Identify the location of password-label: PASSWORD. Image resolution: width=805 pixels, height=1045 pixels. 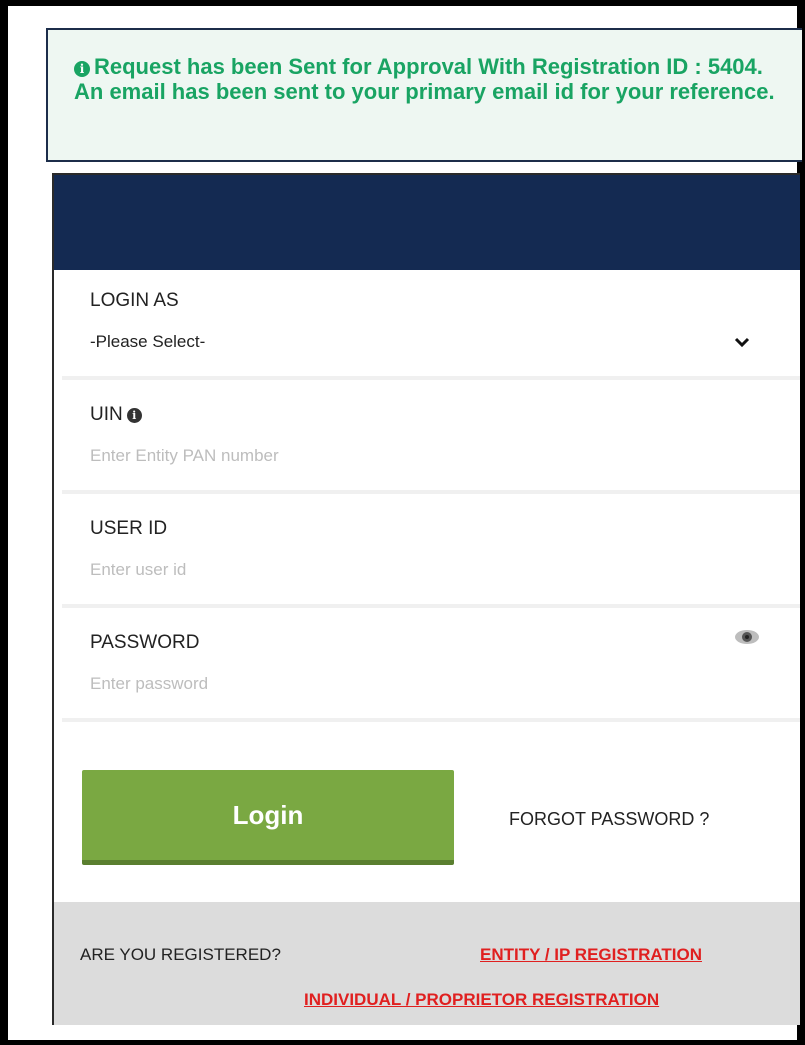
(145, 642).